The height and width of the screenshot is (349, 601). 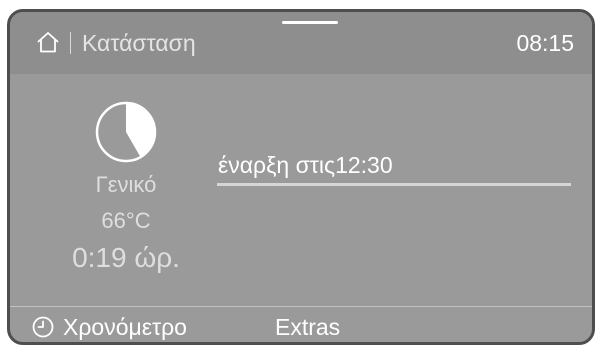 I want to click on timer-button: Χρονόμετρο, so click(x=109, y=327).